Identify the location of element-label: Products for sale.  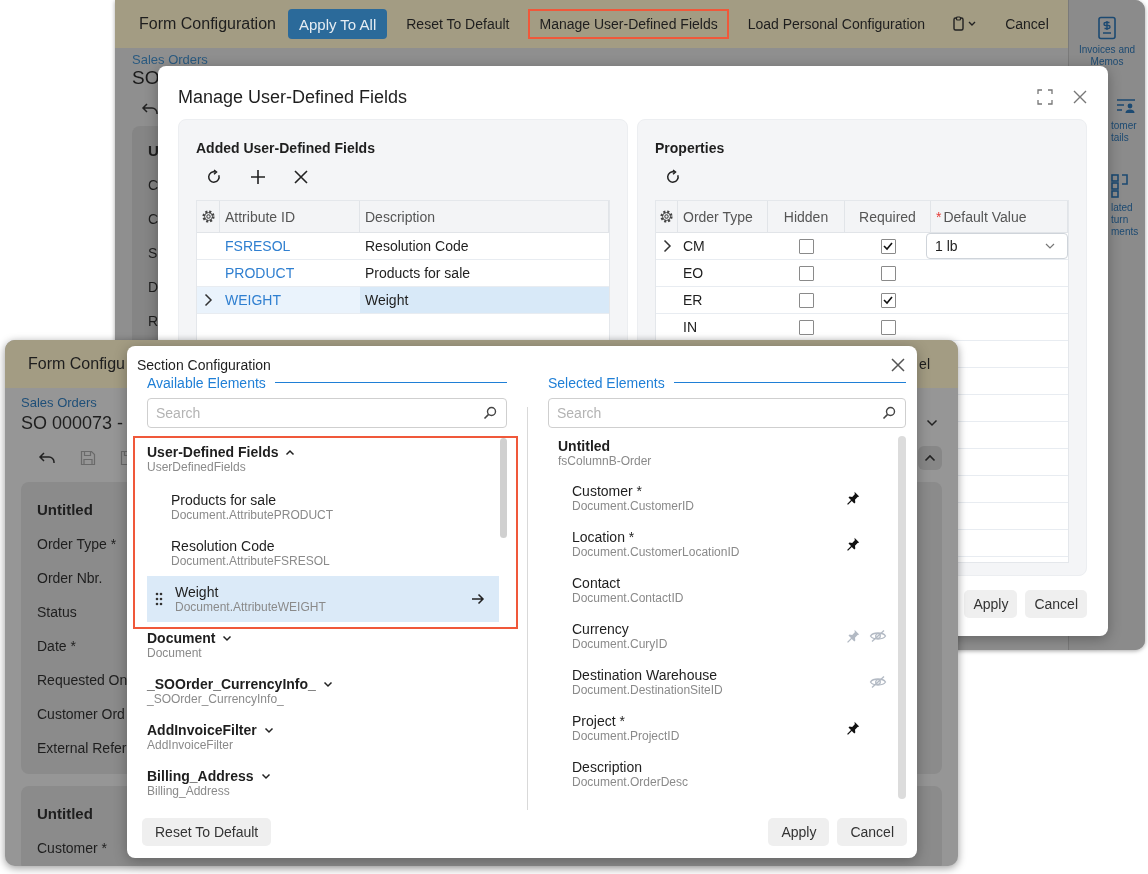
(224, 500).